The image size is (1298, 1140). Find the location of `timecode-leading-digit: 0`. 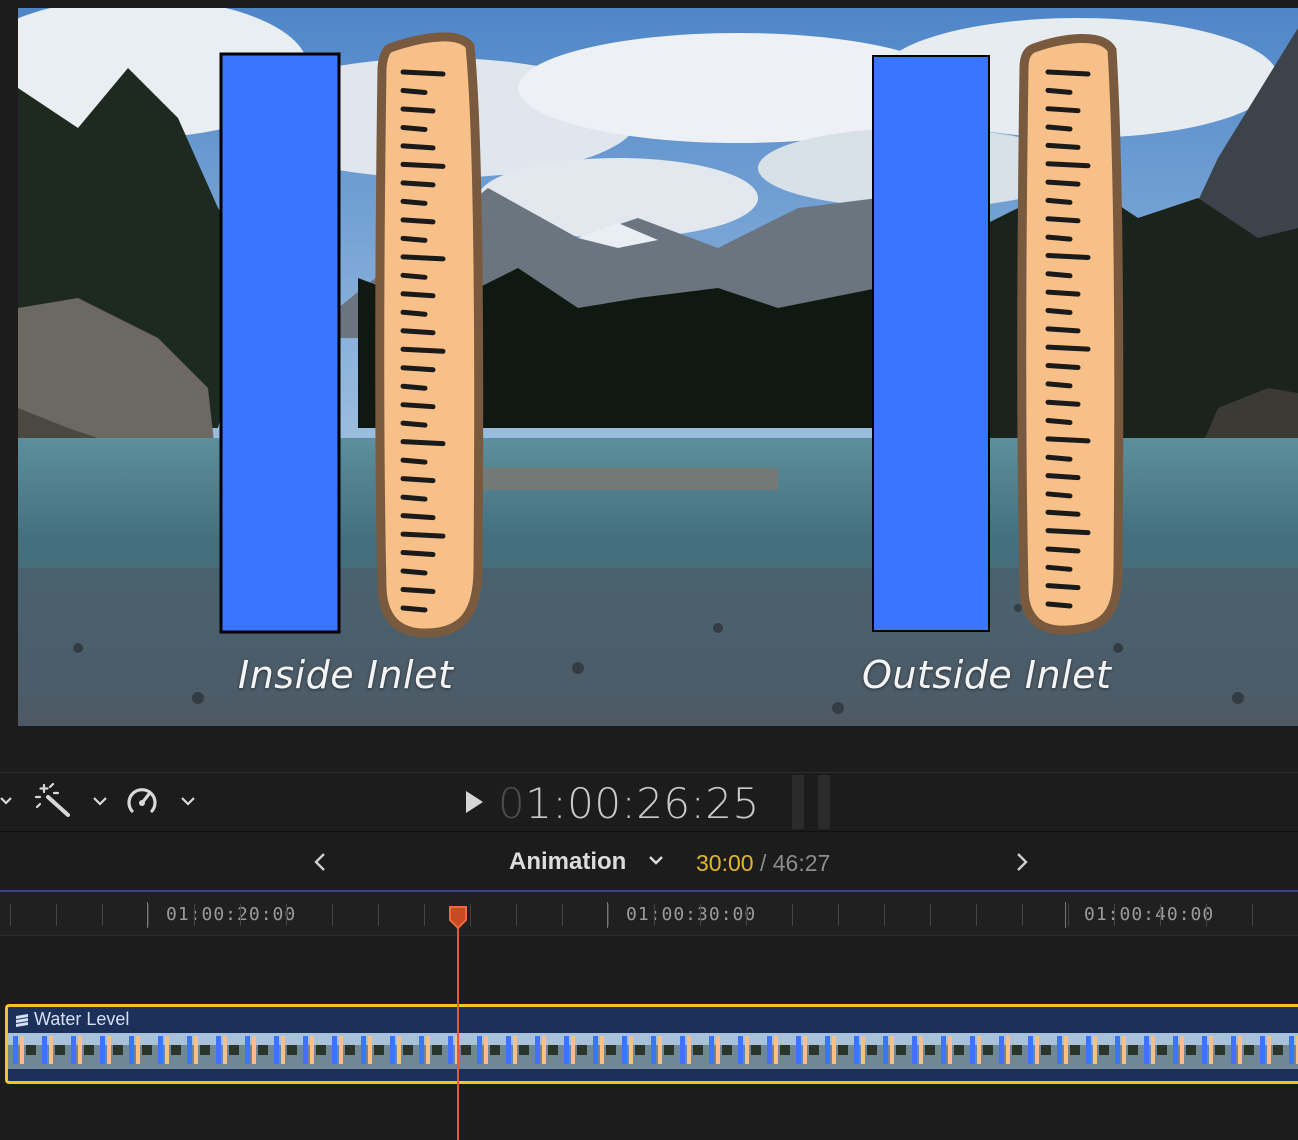

timecode-leading-digit: 0 is located at coordinates (512, 803).